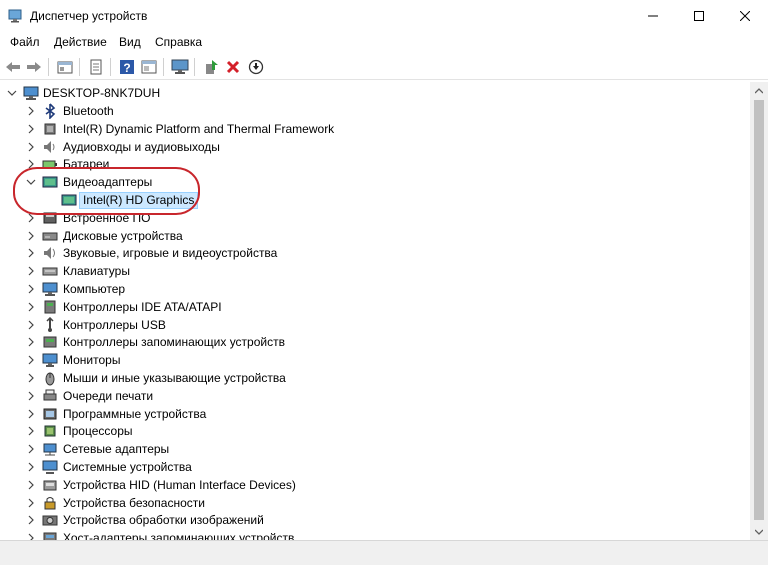 The height and width of the screenshot is (565, 768). What do you see at coordinates (375, 534) in the screenshot?
I see `tree-category: Хост-адаптеры запоминающих устройств` at bounding box center [375, 534].